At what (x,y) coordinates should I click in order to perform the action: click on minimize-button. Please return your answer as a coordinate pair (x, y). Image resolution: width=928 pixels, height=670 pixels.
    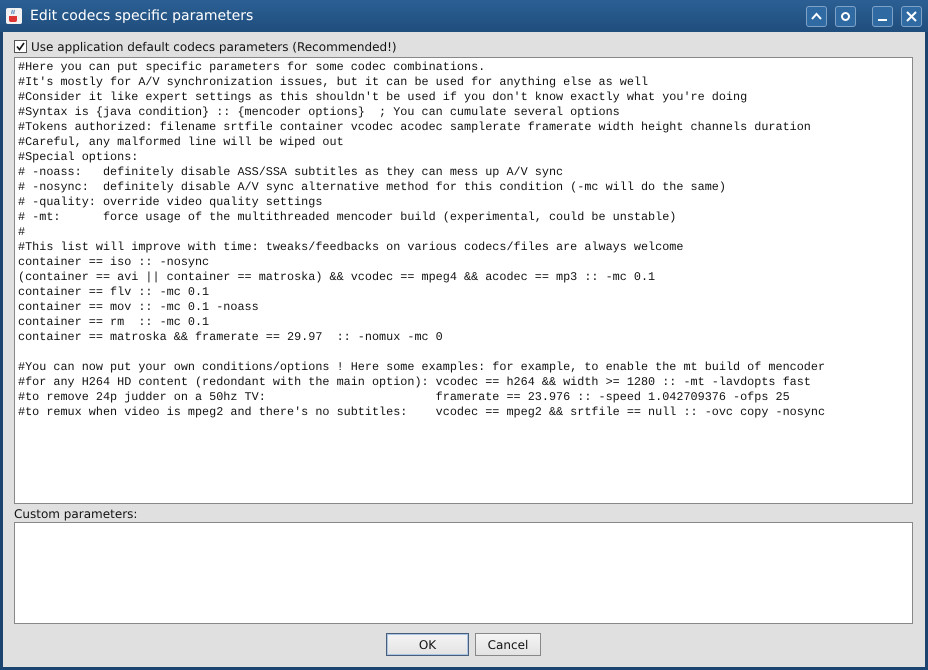
    Looking at the image, I should click on (882, 16).